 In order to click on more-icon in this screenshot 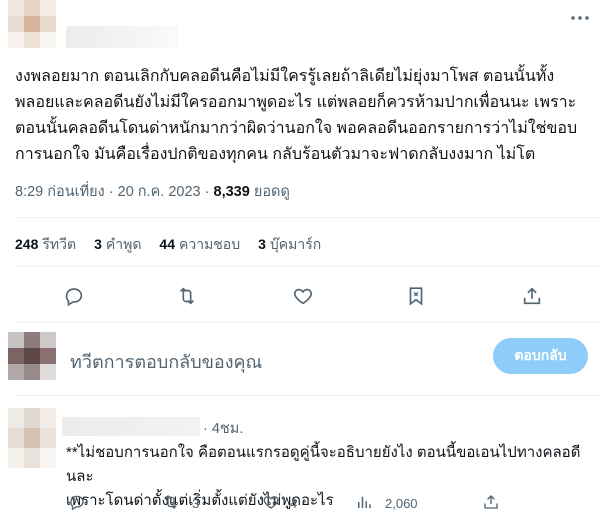, I will do `click(580, 18)`.